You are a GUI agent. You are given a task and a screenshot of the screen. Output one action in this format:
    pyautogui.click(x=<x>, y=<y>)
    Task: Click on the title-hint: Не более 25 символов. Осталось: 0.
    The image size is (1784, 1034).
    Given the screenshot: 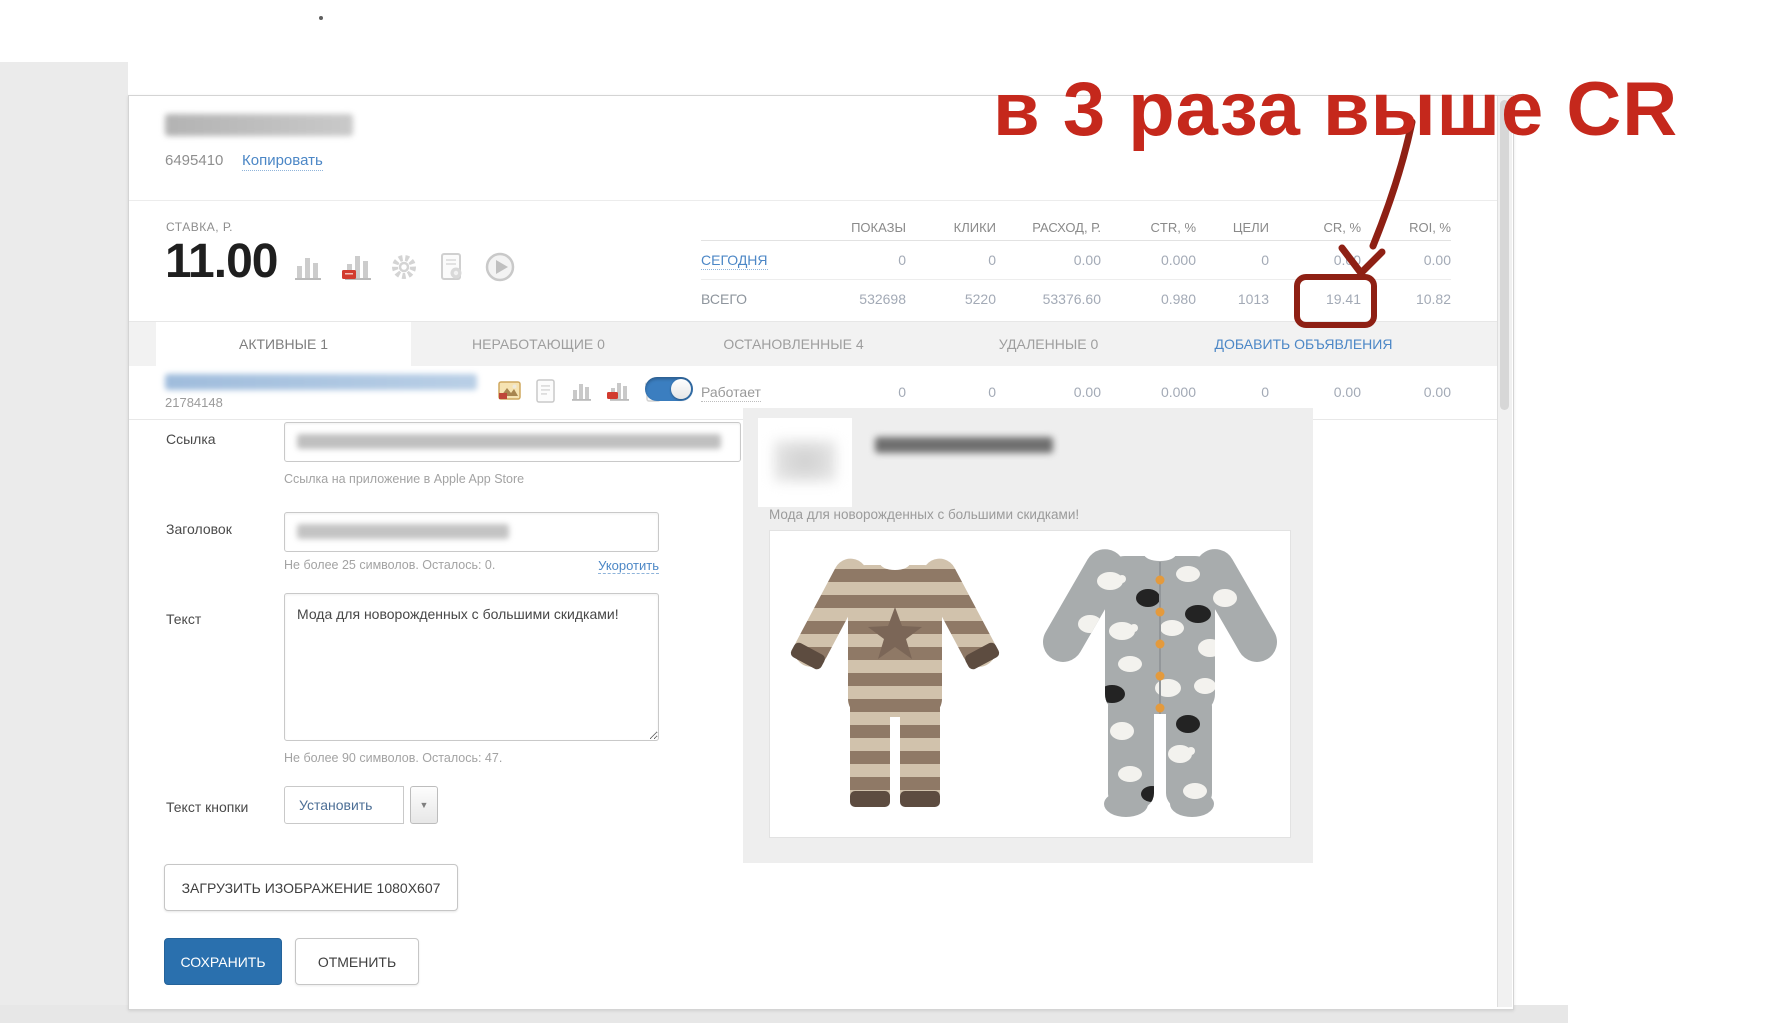 What is the action you would take?
    pyautogui.click(x=390, y=565)
    